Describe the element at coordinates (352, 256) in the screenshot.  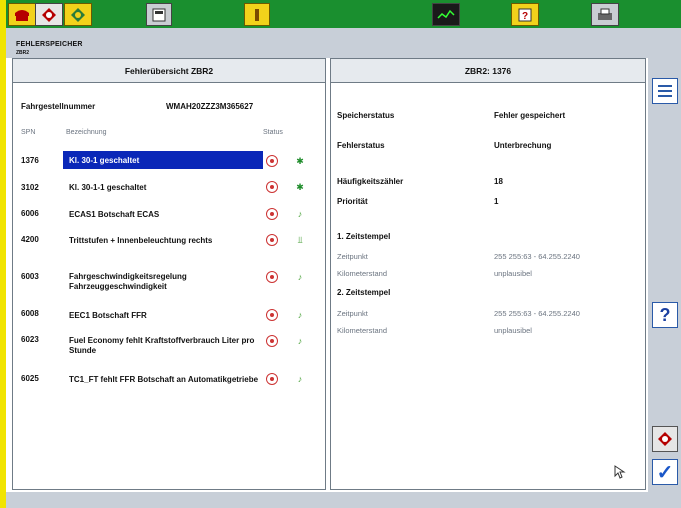
I see `zeitpunkt-1-label: Zeitpunkt` at that location.